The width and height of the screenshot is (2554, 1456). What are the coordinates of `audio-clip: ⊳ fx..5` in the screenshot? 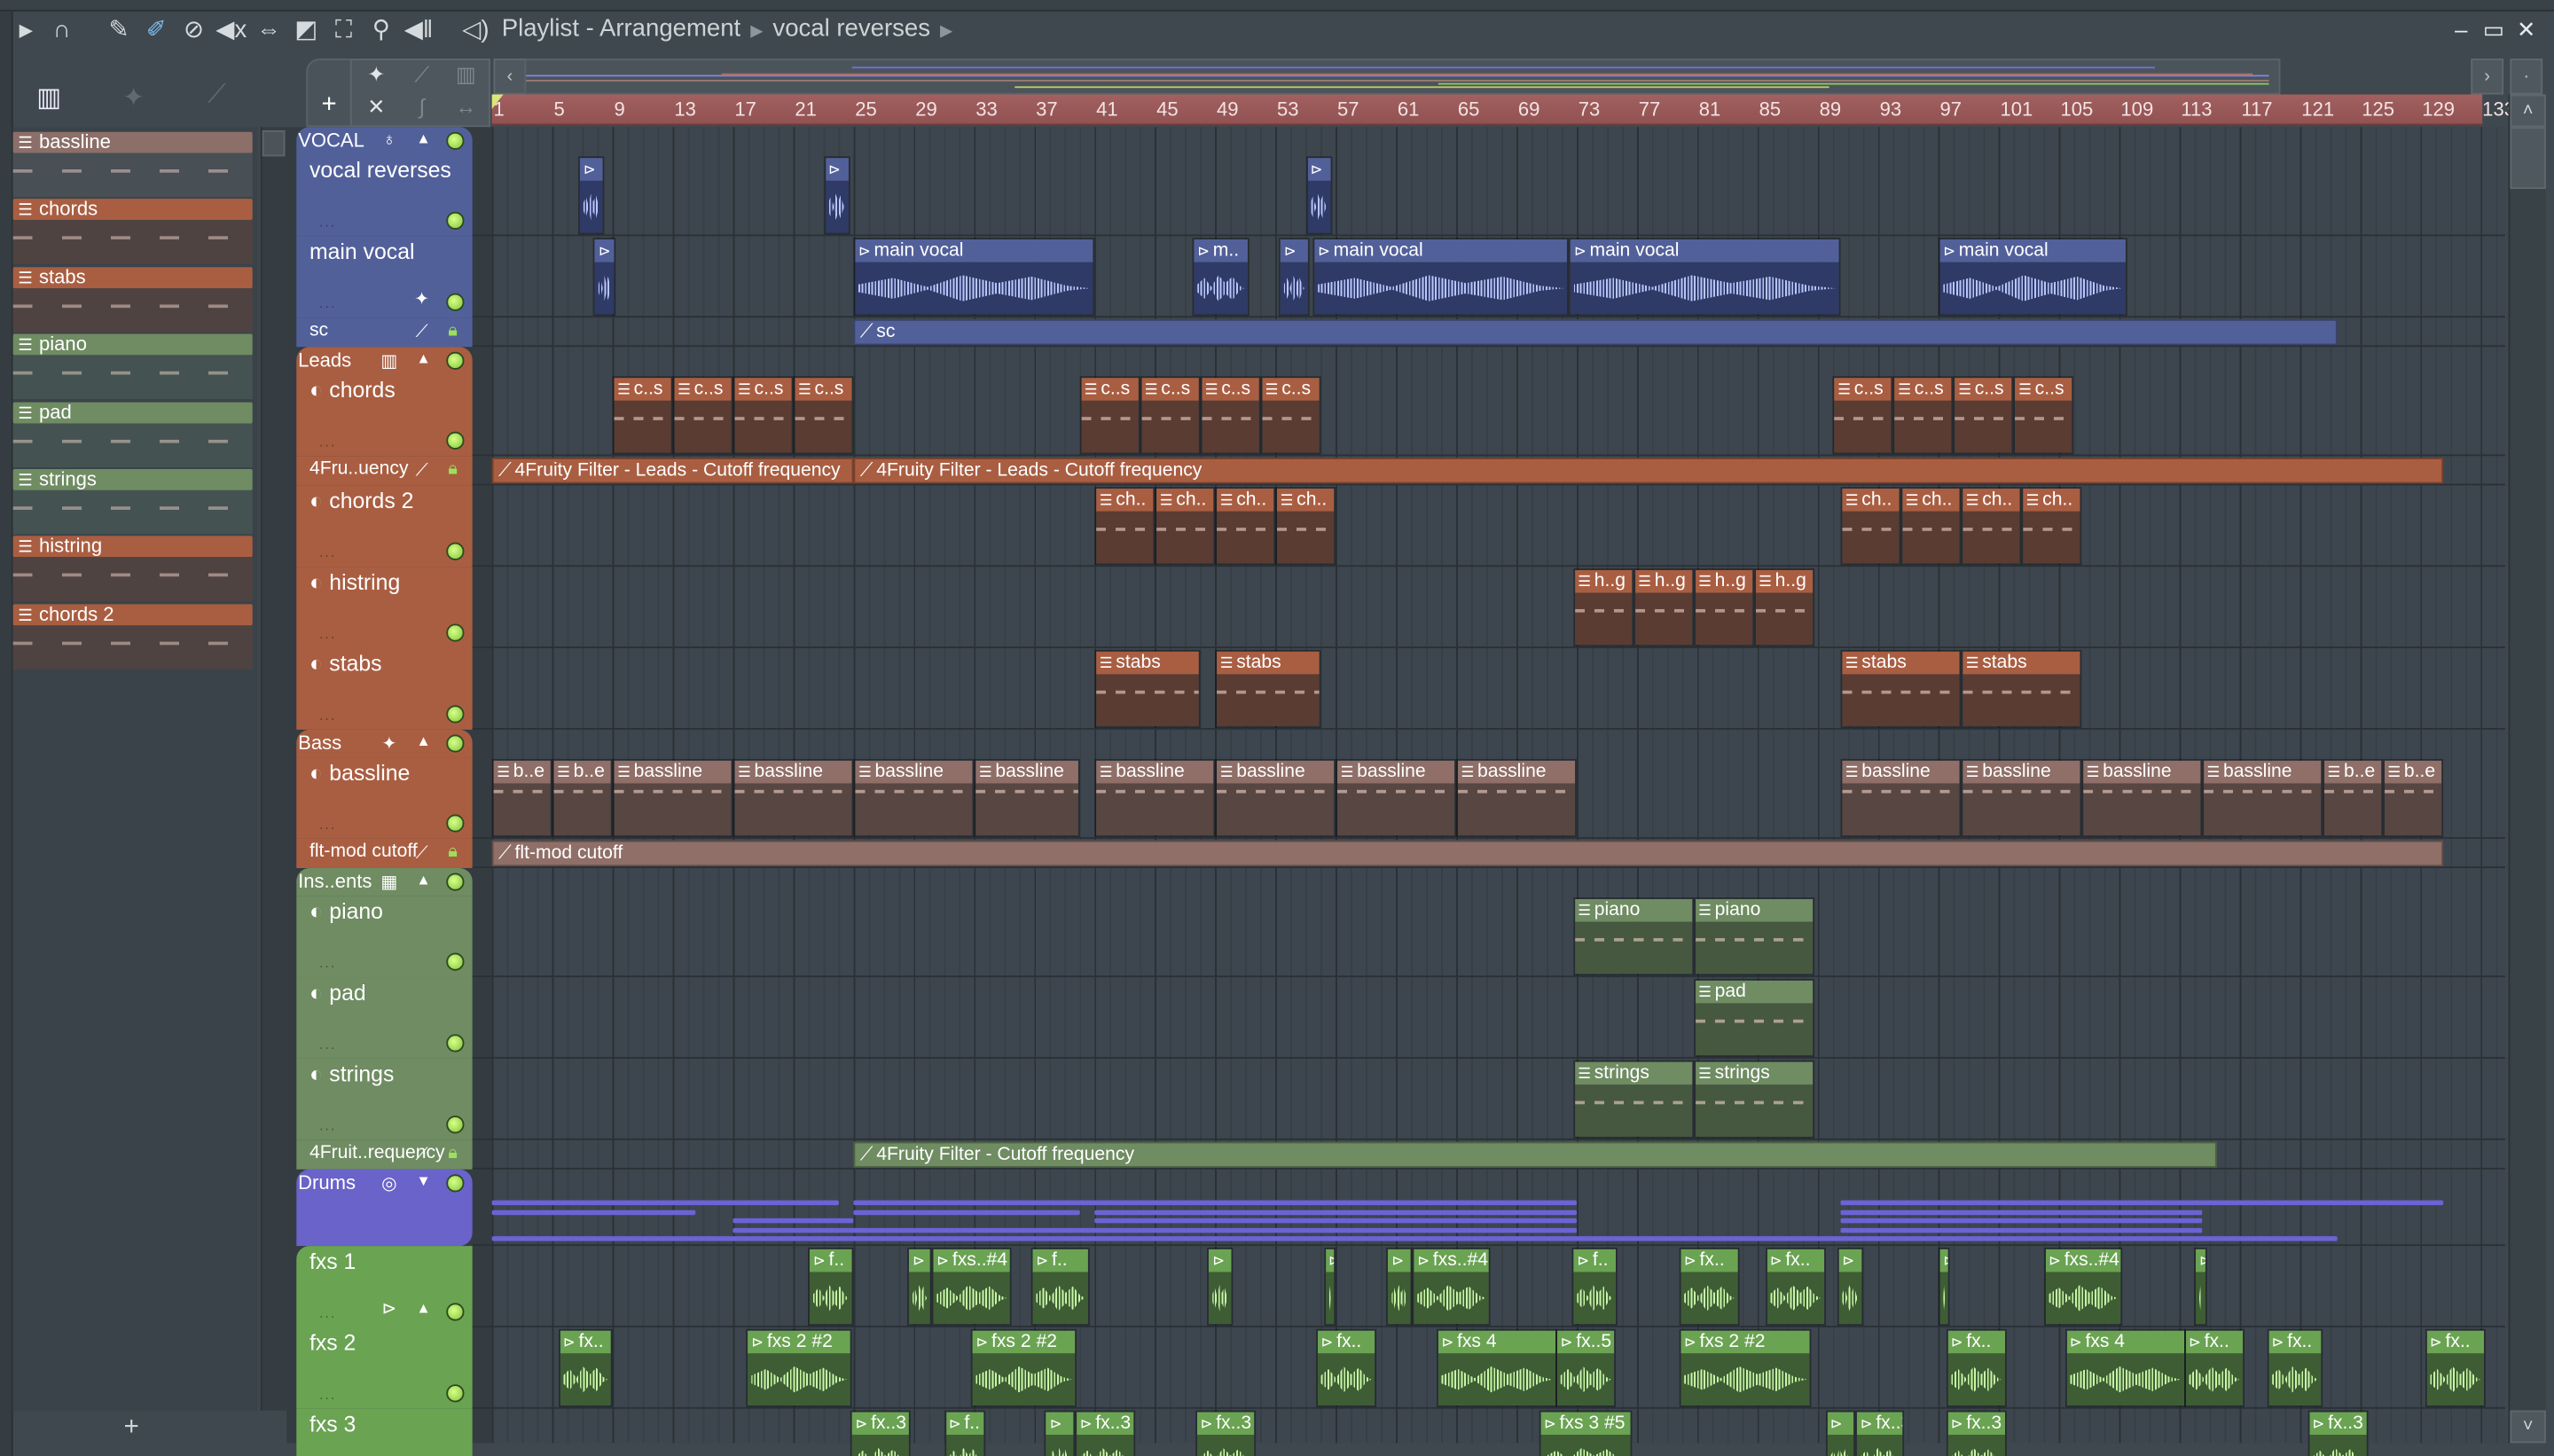 It's located at (1586, 1367).